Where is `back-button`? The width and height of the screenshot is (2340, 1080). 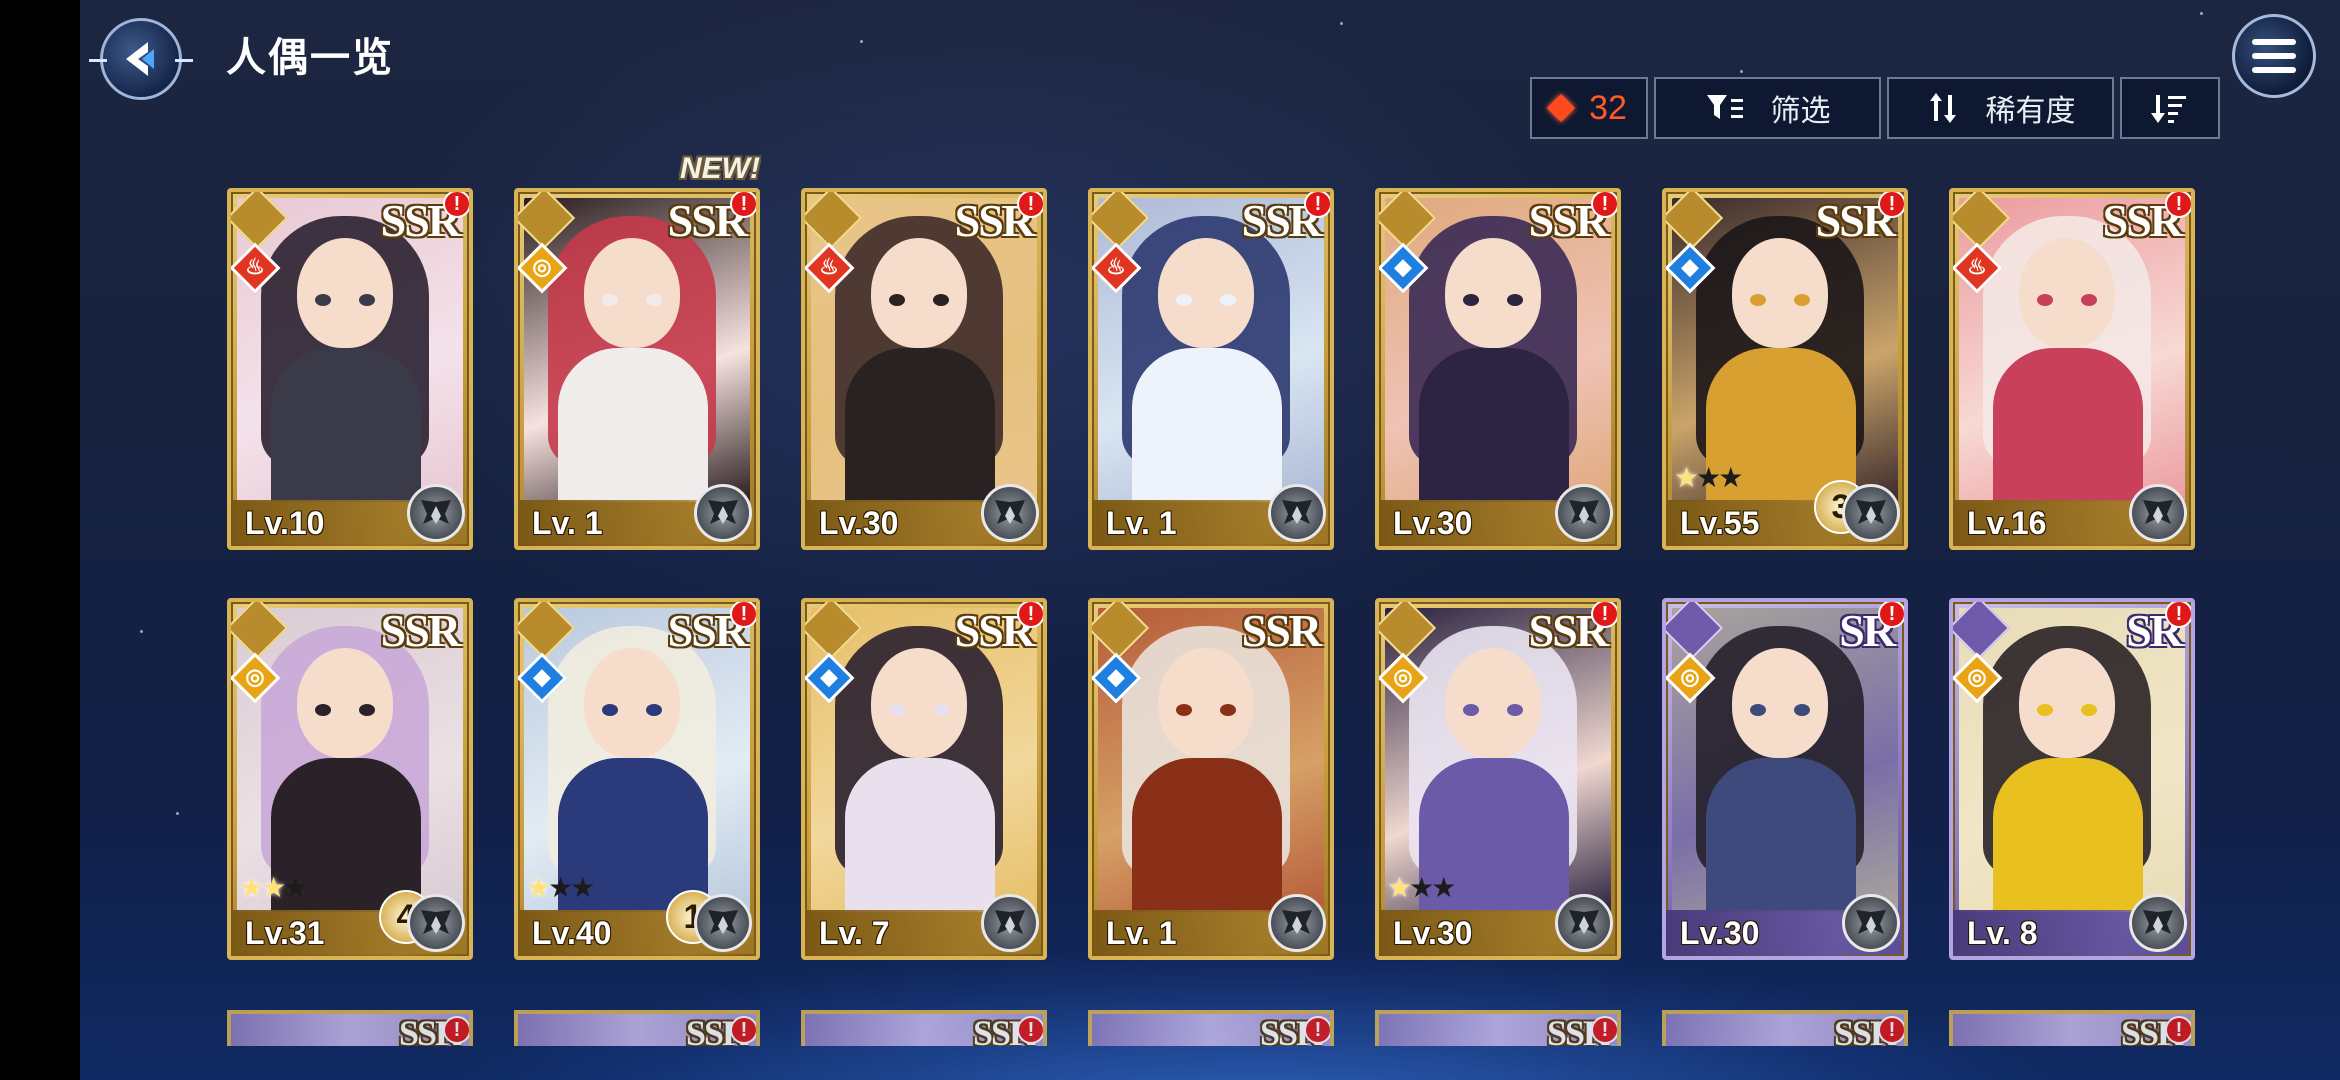
back-button is located at coordinates (141, 59).